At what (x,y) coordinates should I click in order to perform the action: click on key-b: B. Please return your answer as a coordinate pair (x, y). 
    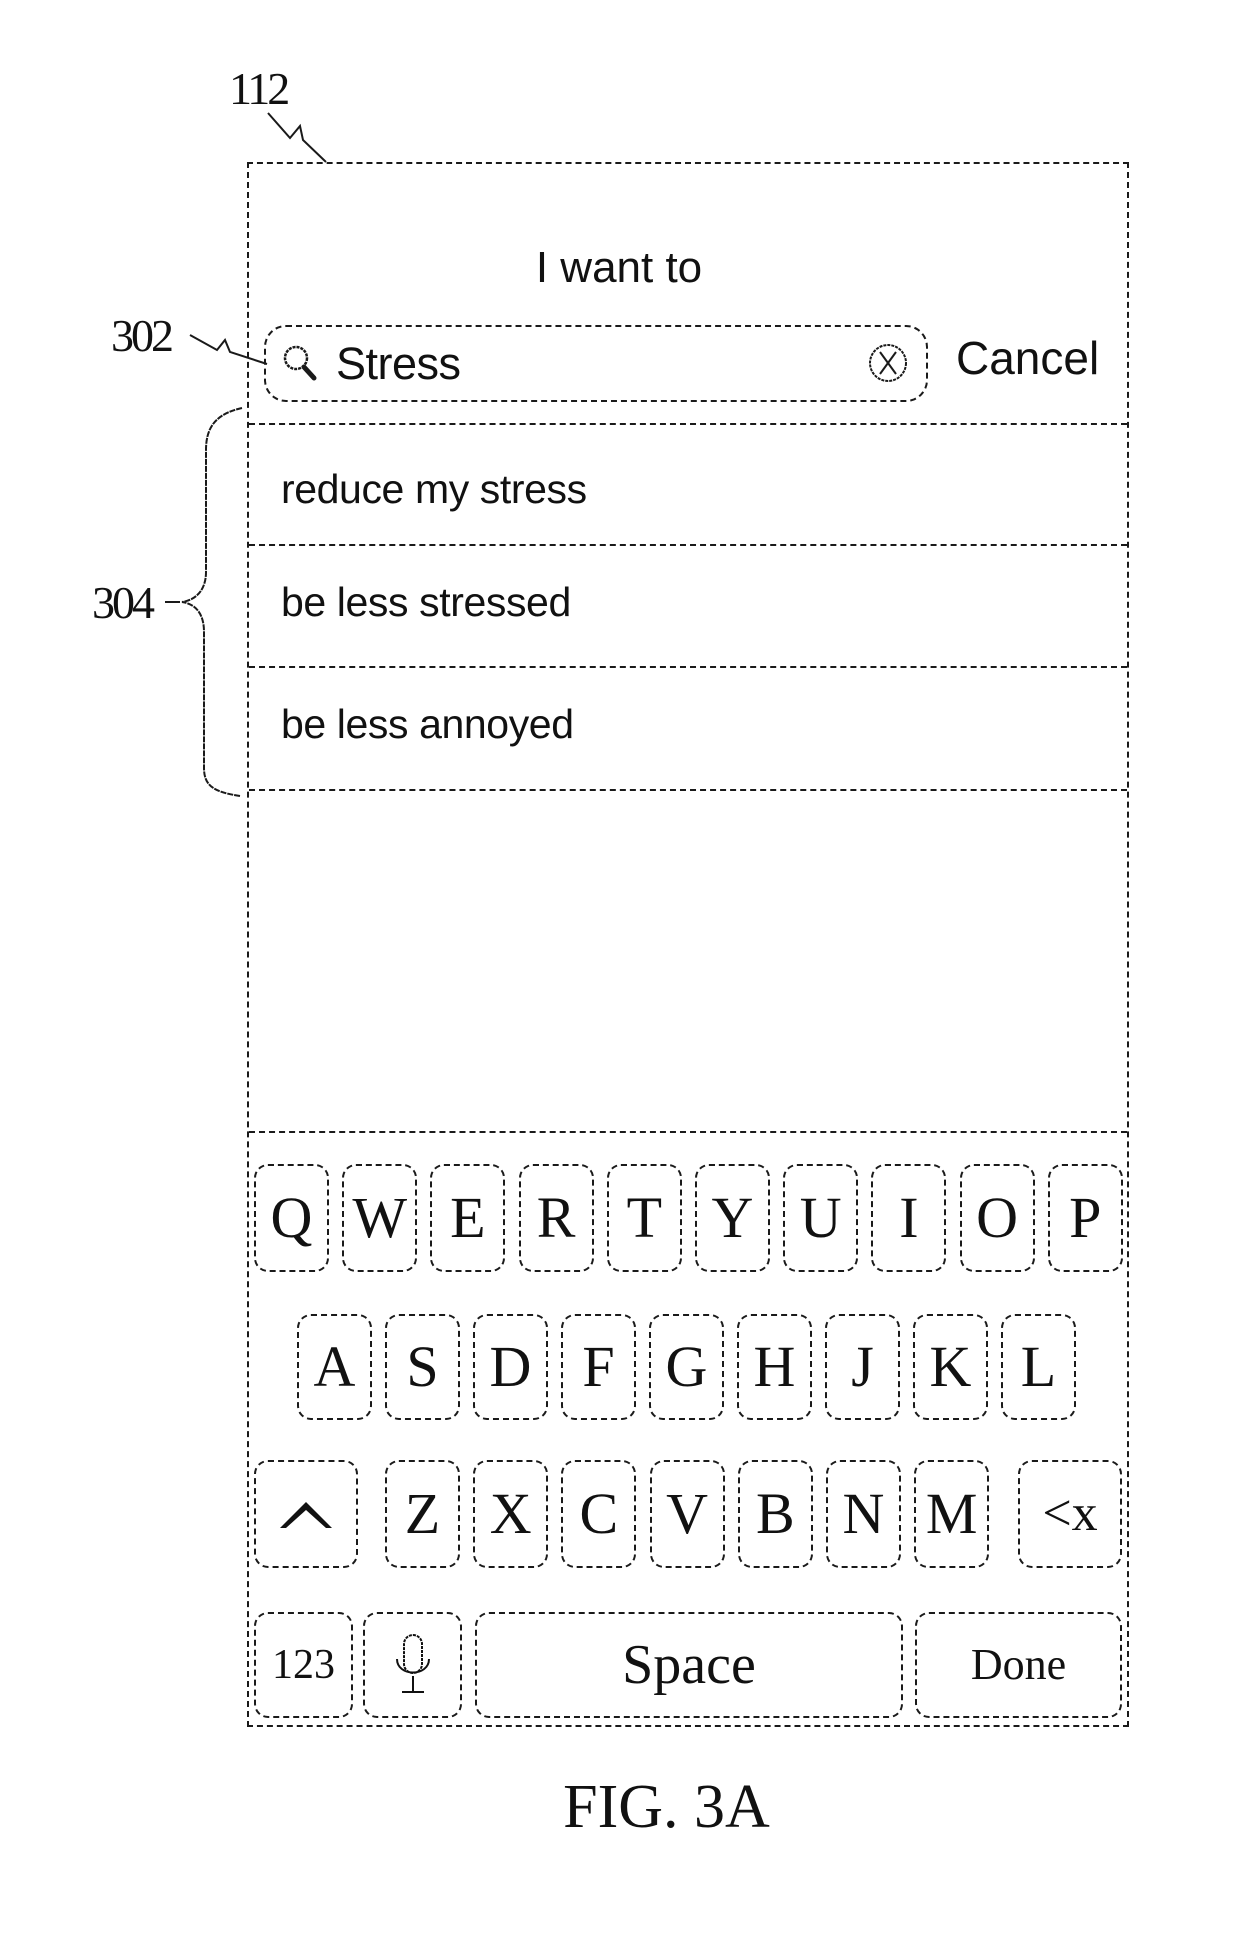
    Looking at the image, I should click on (775, 1514).